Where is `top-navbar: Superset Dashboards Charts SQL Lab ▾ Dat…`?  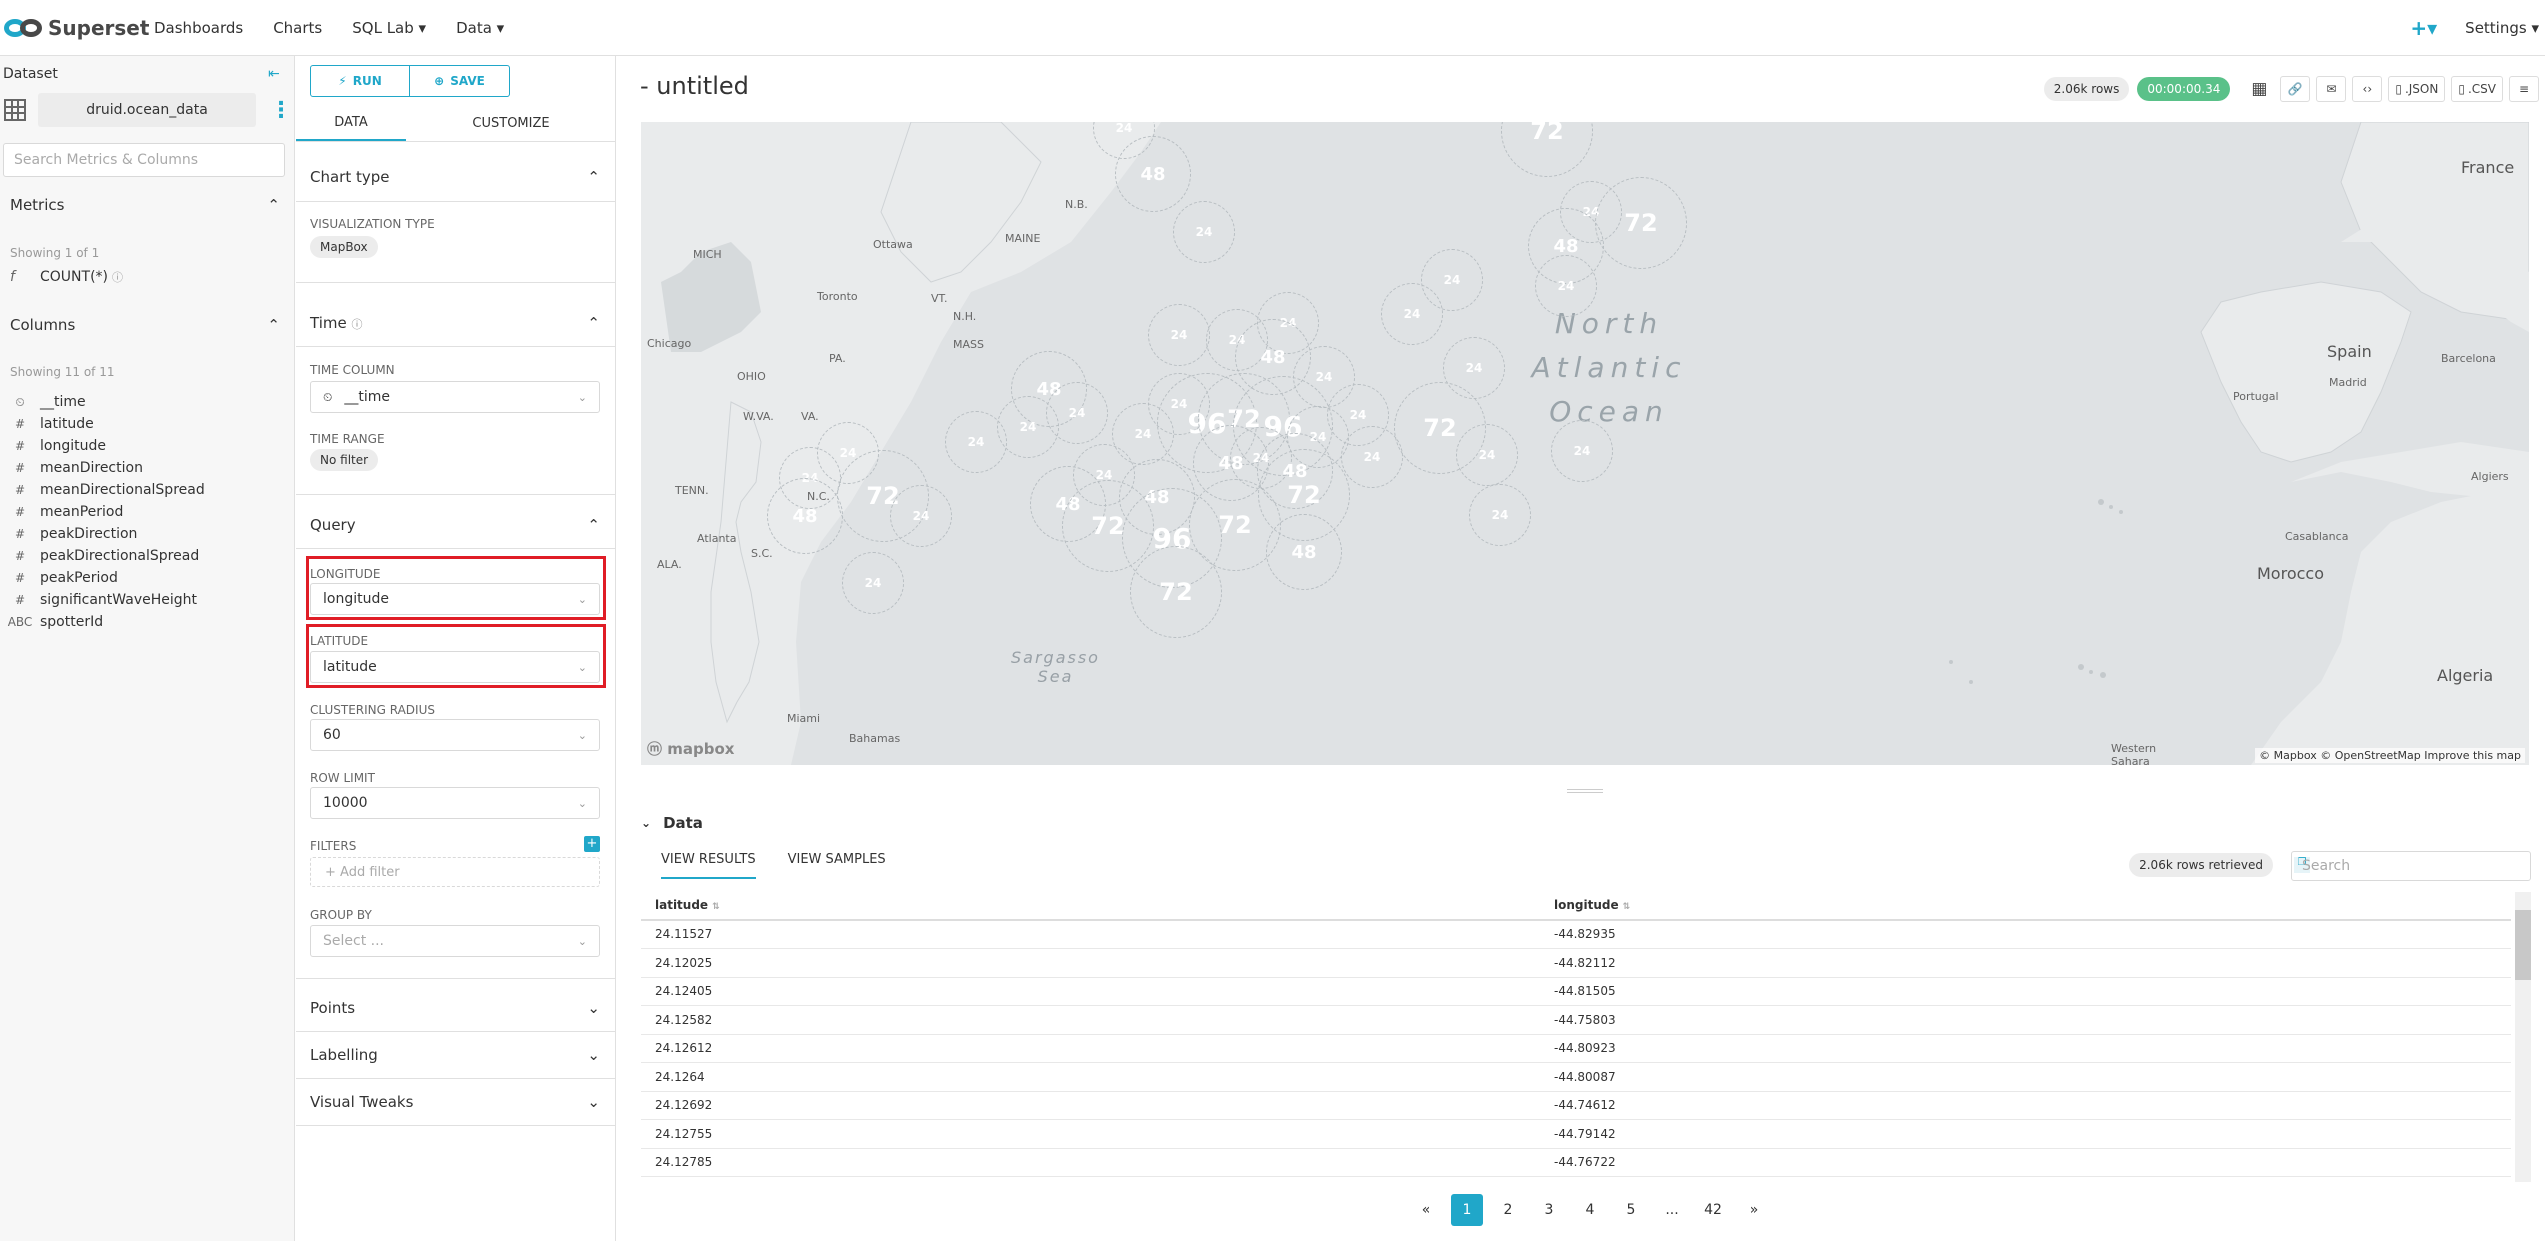 top-navbar: Superset Dashboards Charts SQL Lab ▾ Dat… is located at coordinates (1272, 28).